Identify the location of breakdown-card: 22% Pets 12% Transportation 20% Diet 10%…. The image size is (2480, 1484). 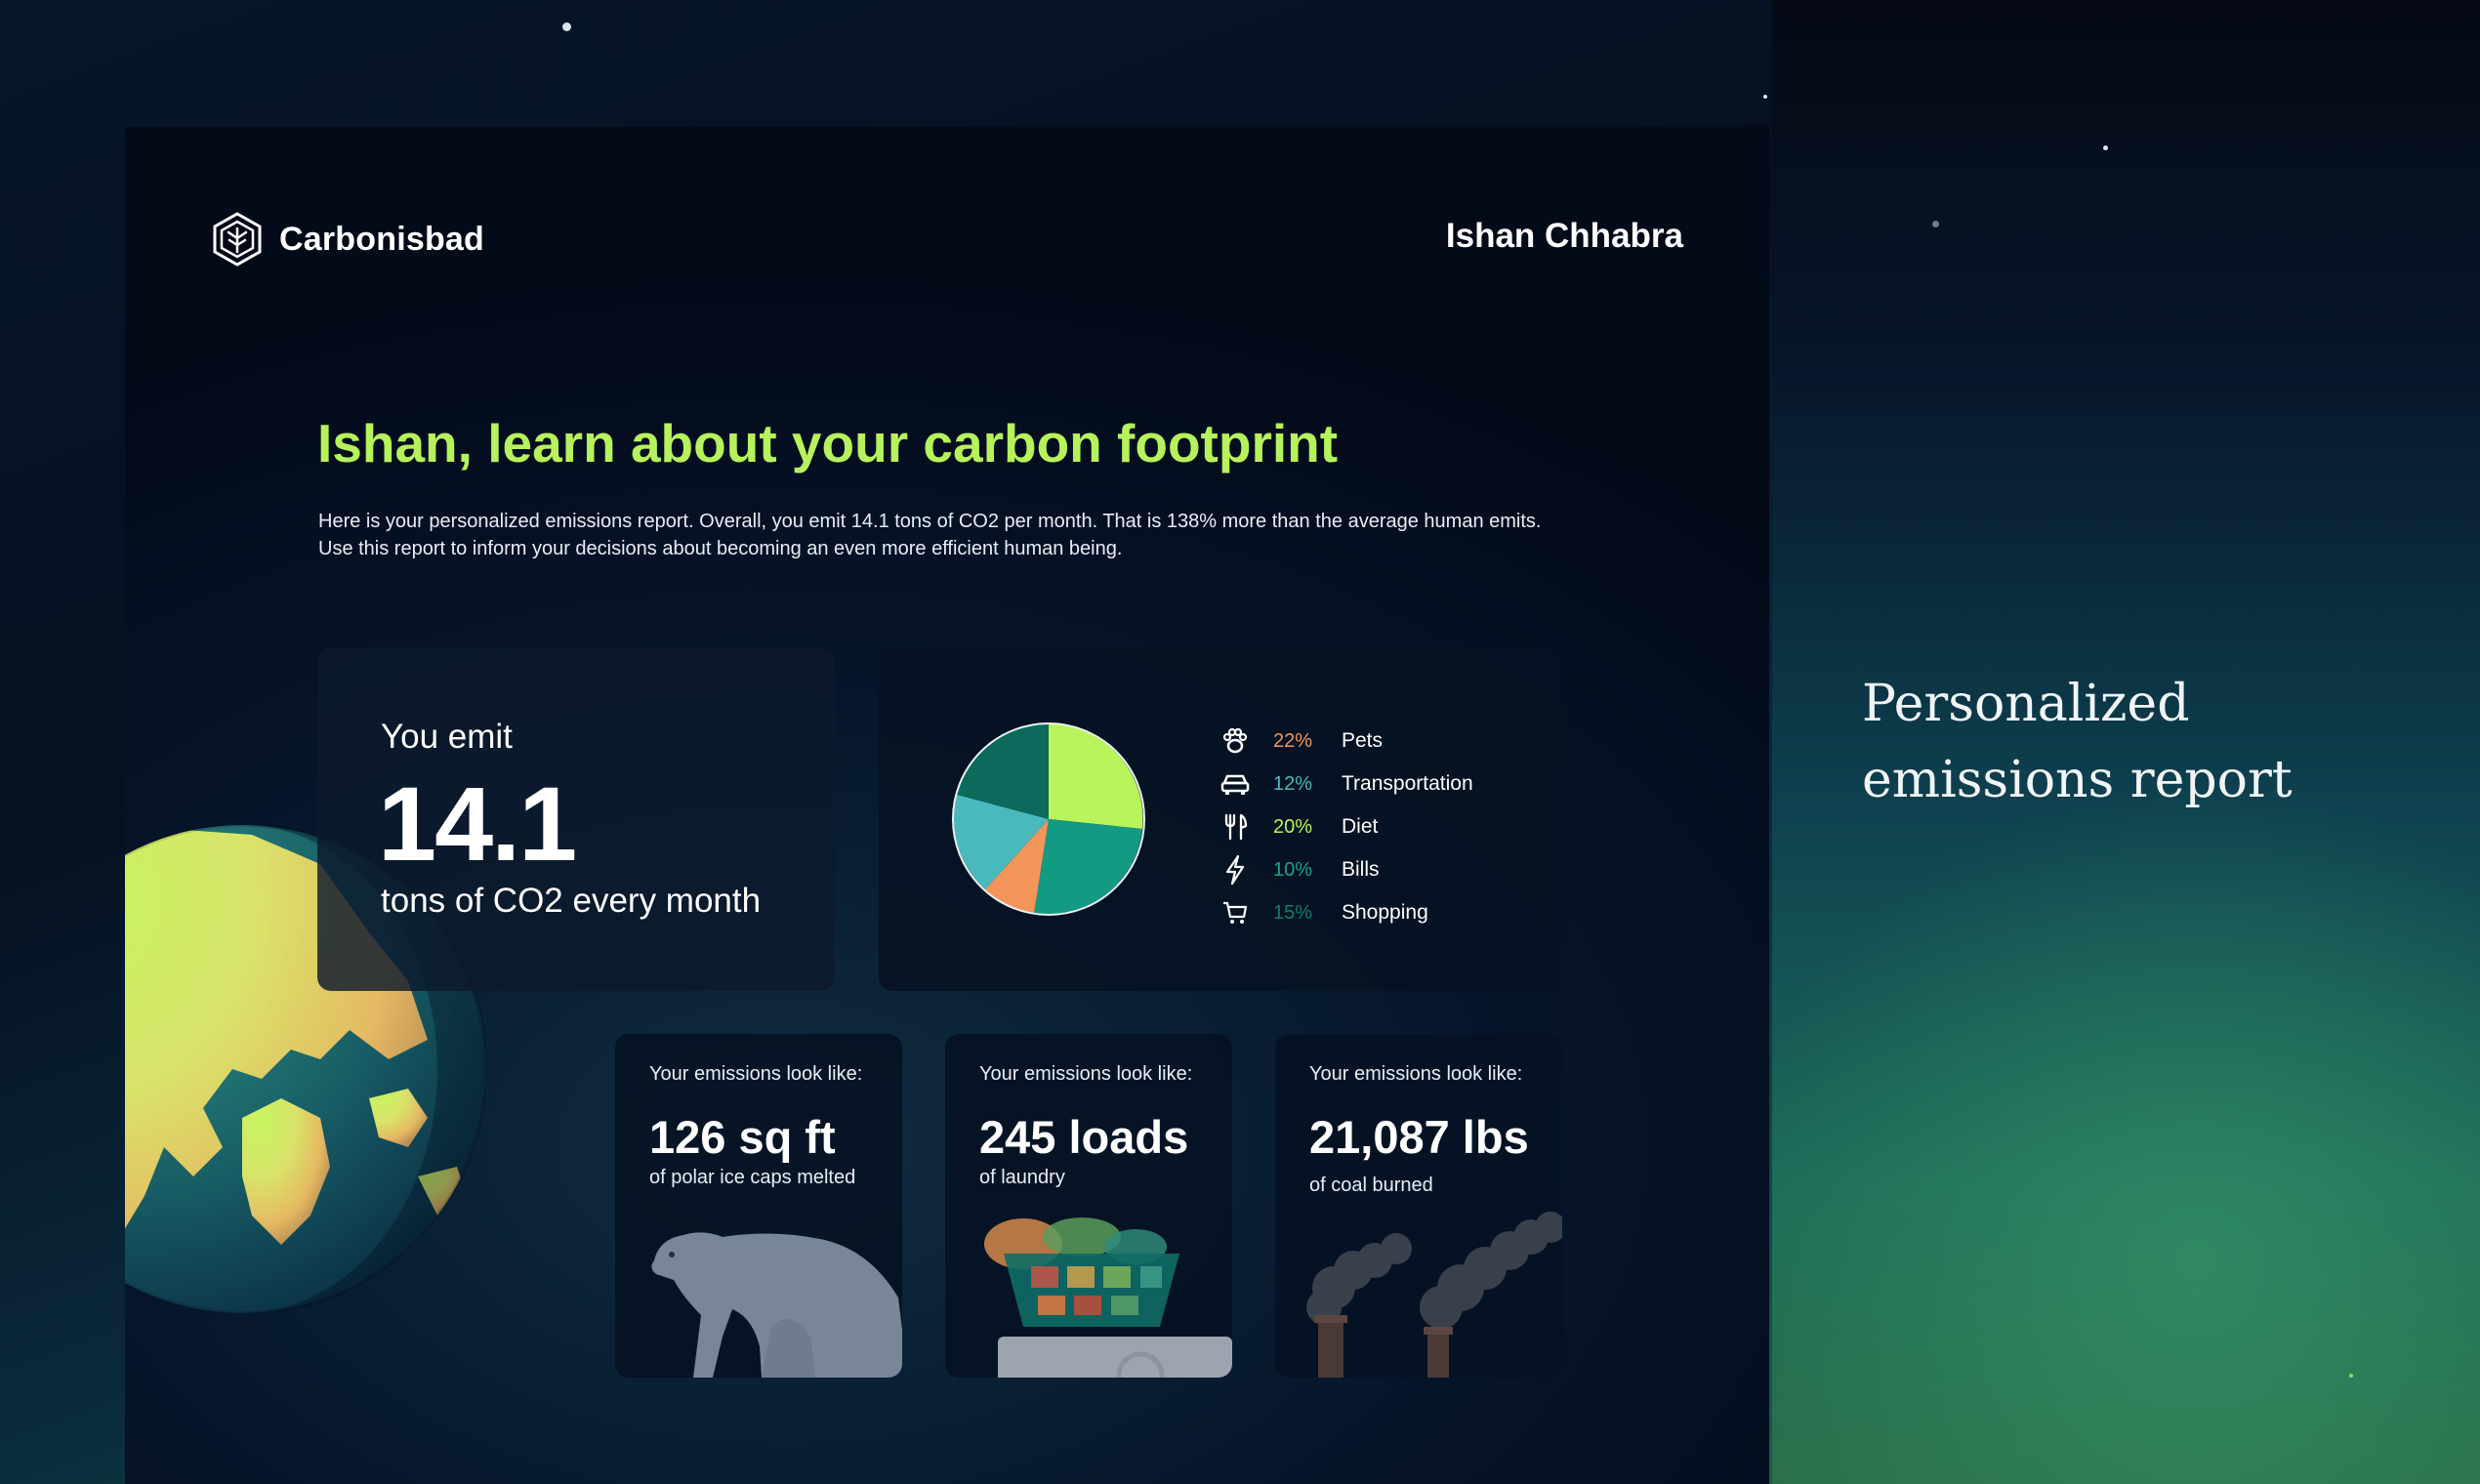
(1220, 819).